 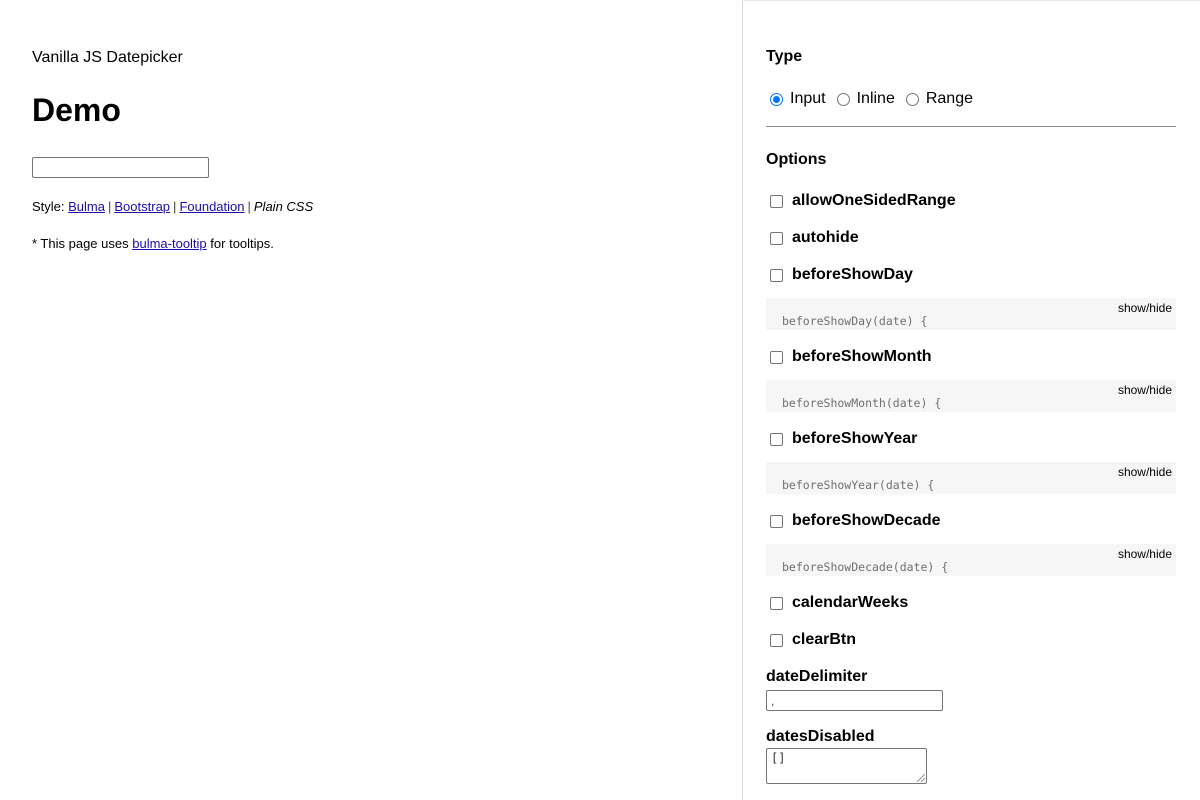 What do you see at coordinates (142, 206) in the screenshot?
I see `style-link-bootstrap: Bootstrap` at bounding box center [142, 206].